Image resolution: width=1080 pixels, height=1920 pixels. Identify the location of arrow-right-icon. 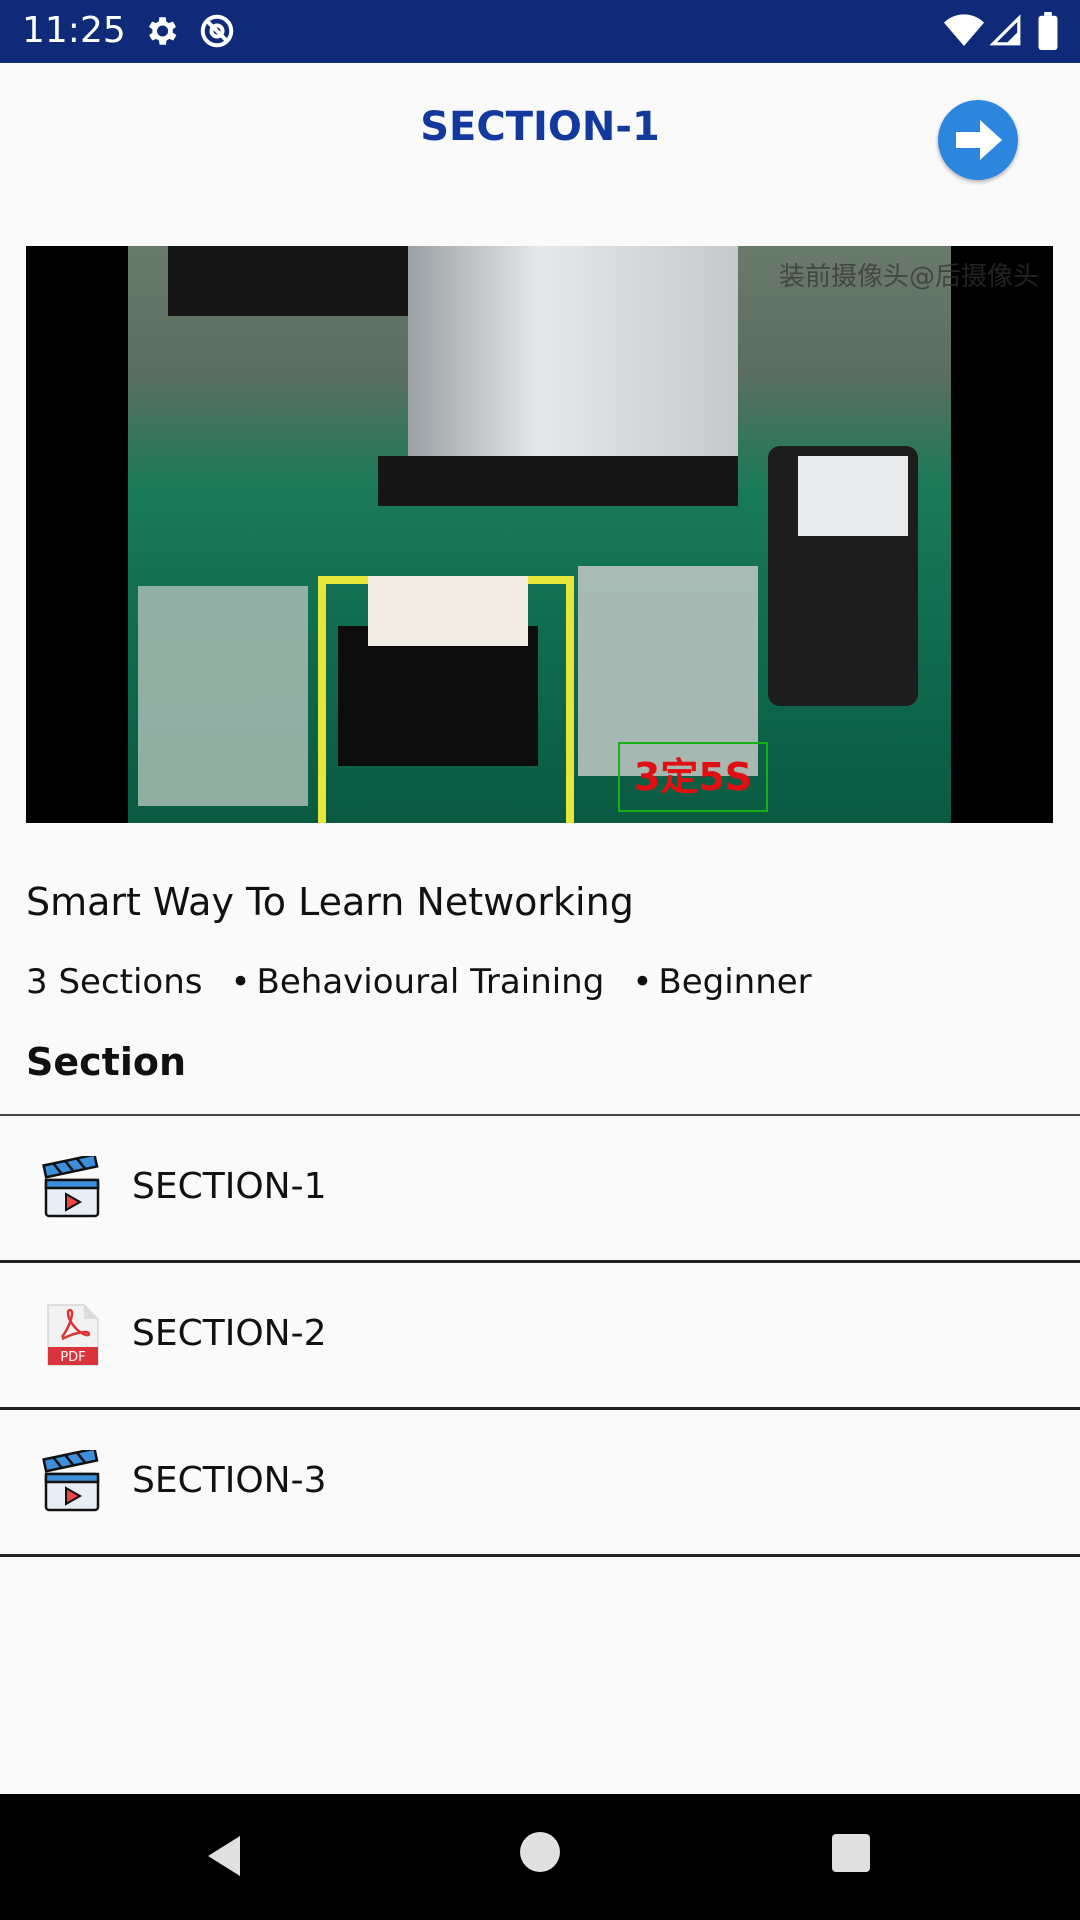
(979, 140).